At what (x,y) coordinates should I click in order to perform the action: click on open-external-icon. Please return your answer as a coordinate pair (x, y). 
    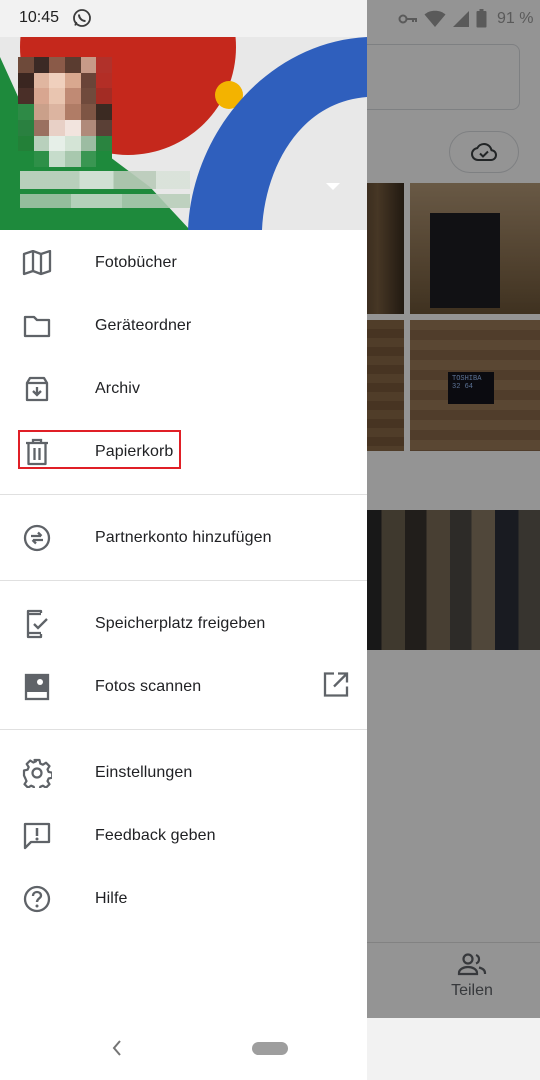
    Looking at the image, I should click on (336, 686).